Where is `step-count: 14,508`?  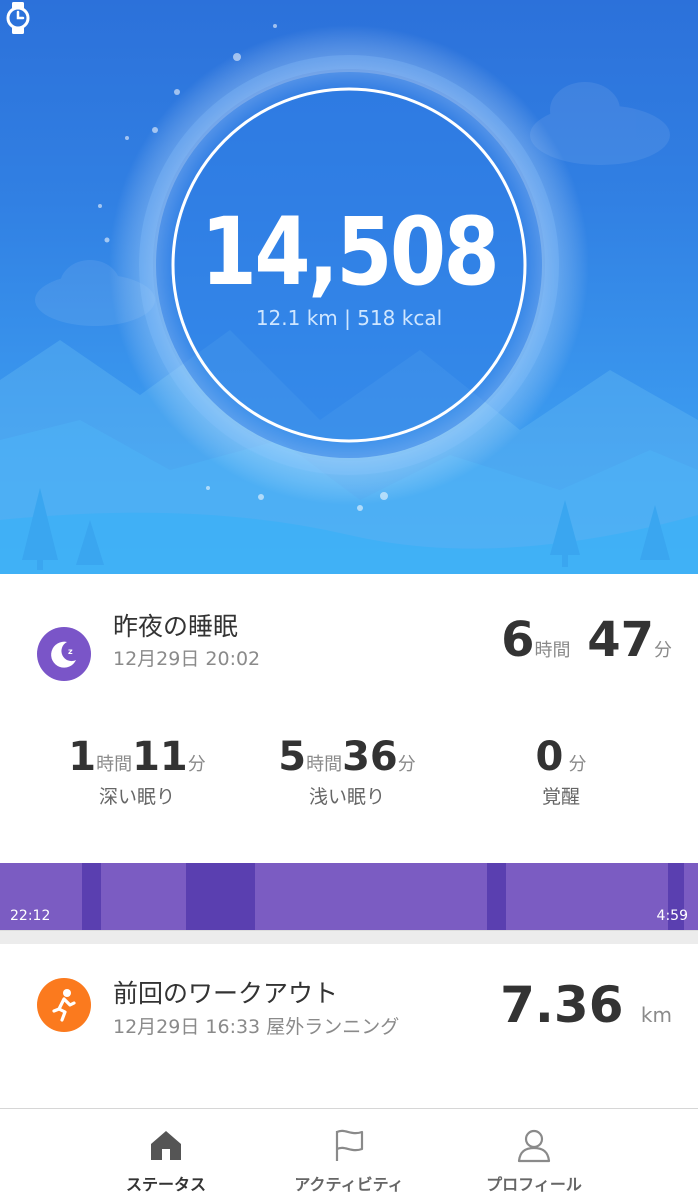 step-count: 14,508 is located at coordinates (350, 252).